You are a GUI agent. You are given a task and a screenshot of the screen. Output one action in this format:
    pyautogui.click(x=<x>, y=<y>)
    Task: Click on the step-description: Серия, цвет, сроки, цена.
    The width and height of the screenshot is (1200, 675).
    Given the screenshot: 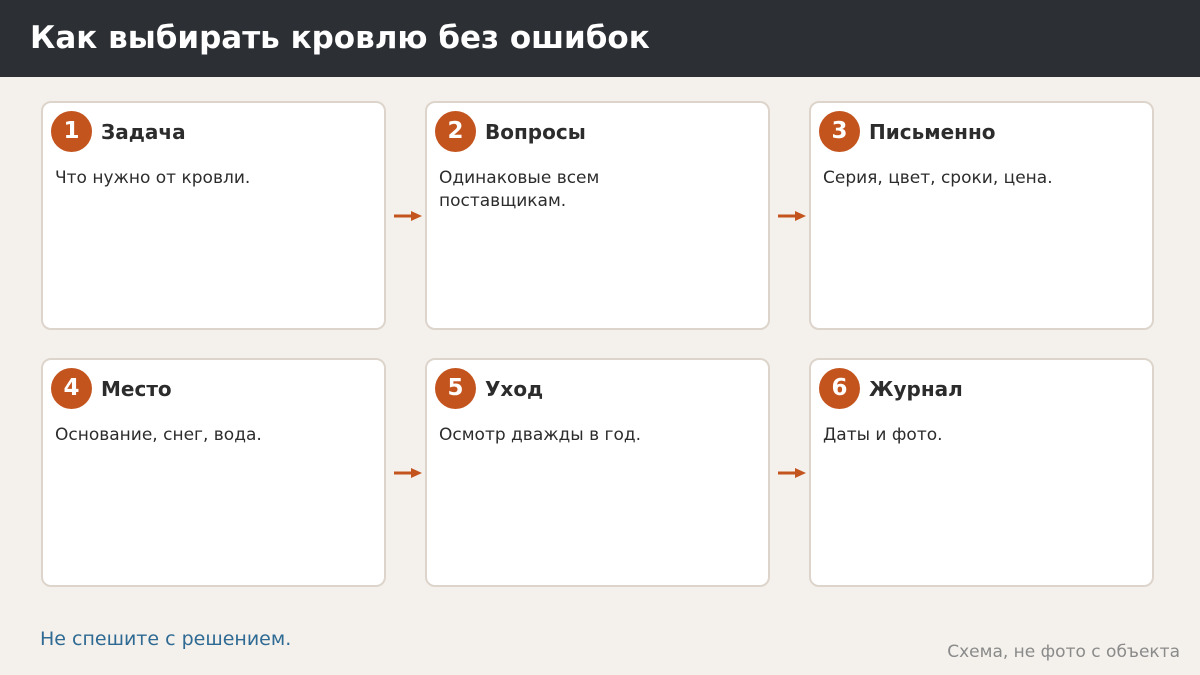 What is the action you would take?
    pyautogui.click(x=938, y=178)
    